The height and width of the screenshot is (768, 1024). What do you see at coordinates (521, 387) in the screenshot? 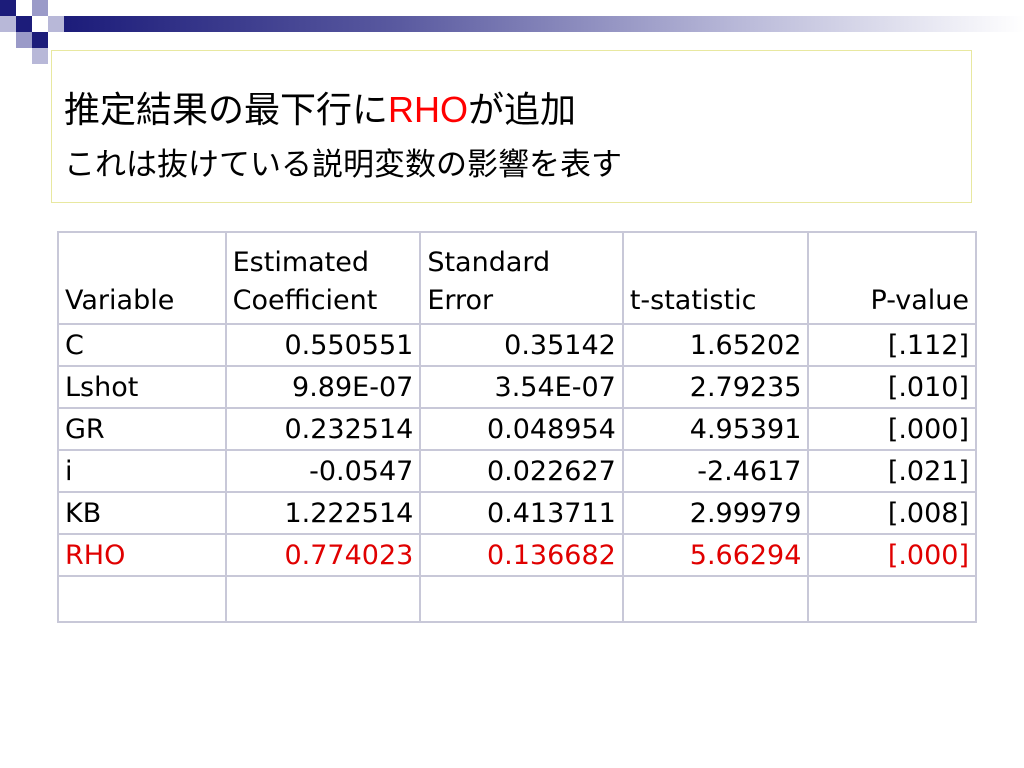
I see `std-error-cell: 3.54E-07` at bounding box center [521, 387].